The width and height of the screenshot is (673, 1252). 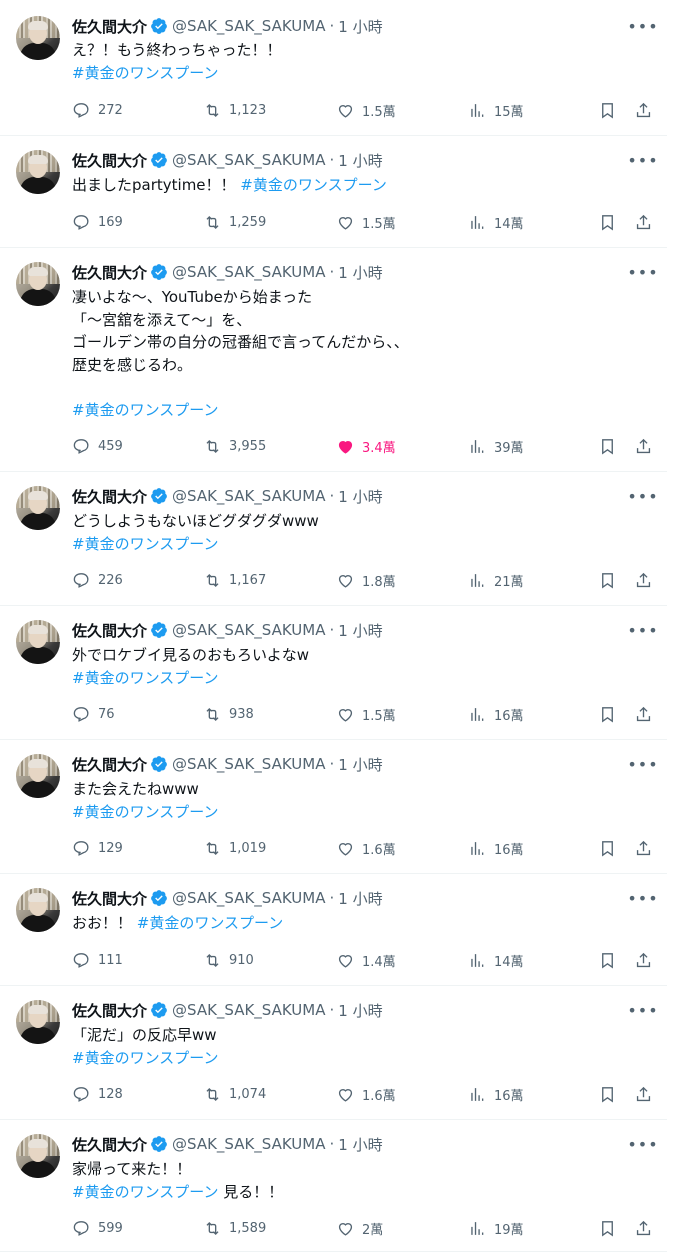 I want to click on retweet-button: 1,167, so click(x=234, y=580).